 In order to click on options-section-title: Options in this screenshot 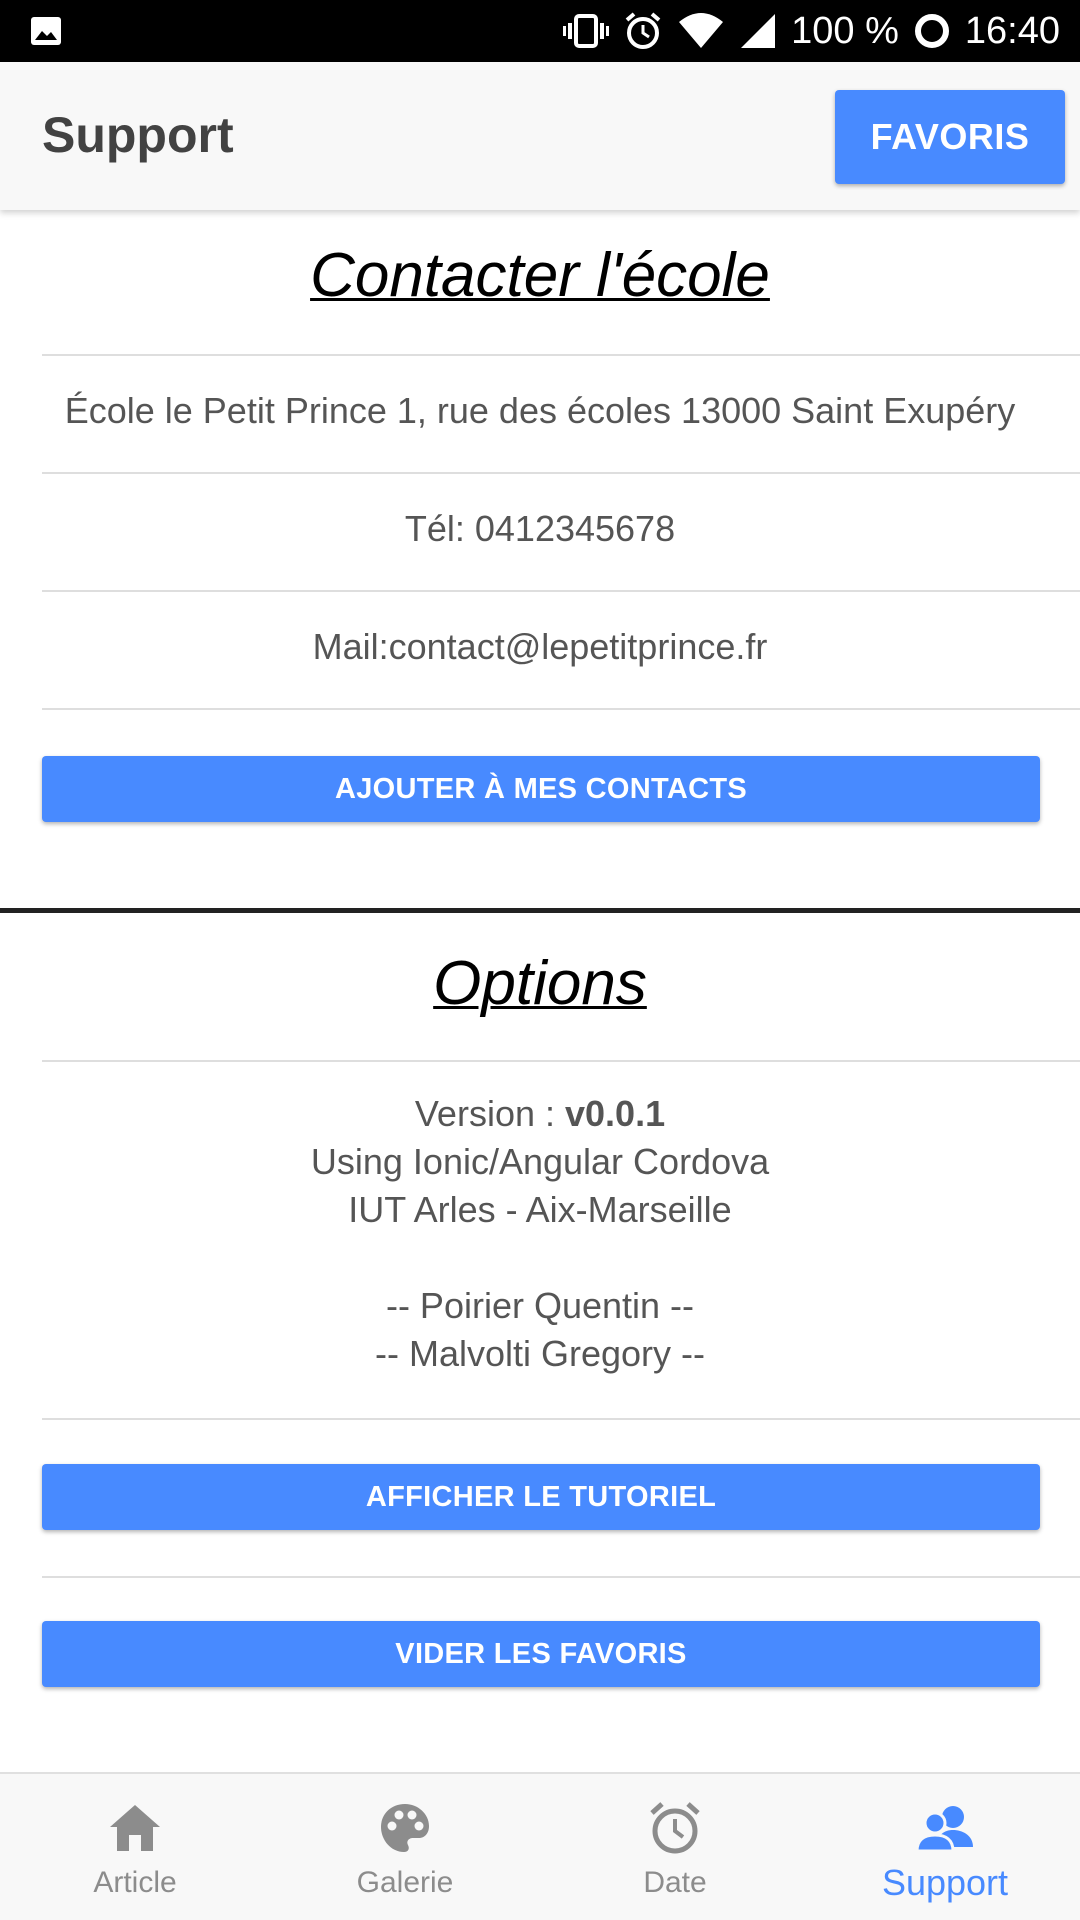, I will do `click(540, 983)`.